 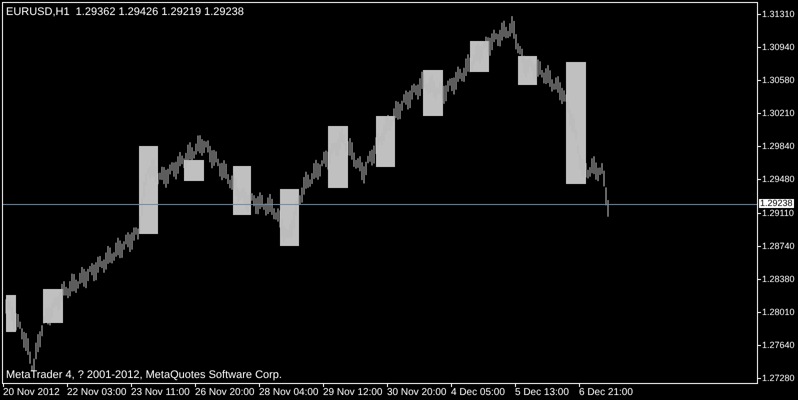 What do you see at coordinates (778, 279) in the screenshot?
I see `price-tick-label: 1.28380` at bounding box center [778, 279].